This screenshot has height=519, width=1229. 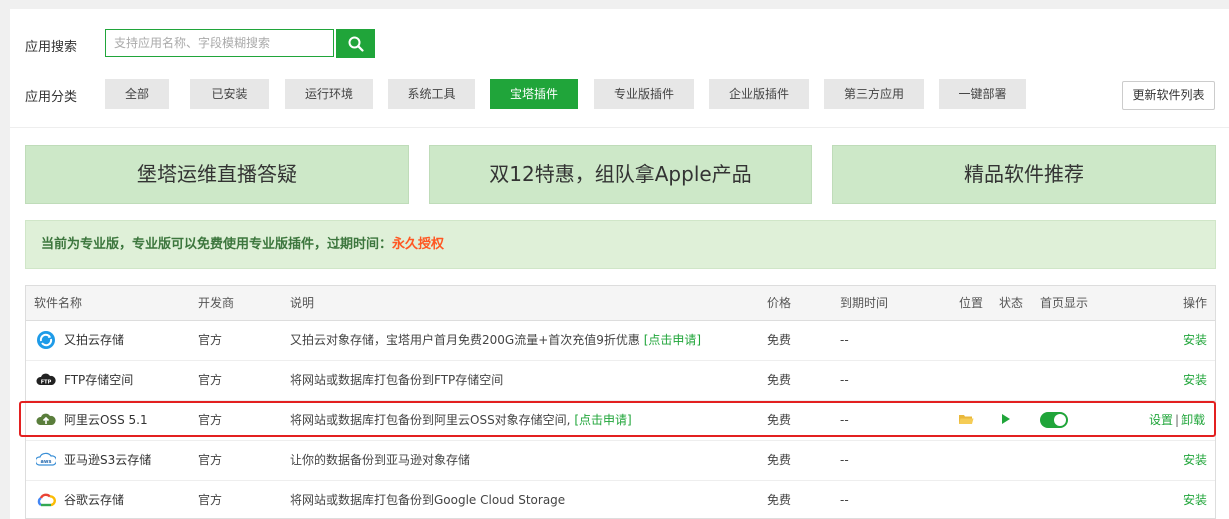 What do you see at coordinates (430, 420) in the screenshot?
I see `description-text: 将网站或数据库打包备份到阿里云OSS对象存储空间,` at bounding box center [430, 420].